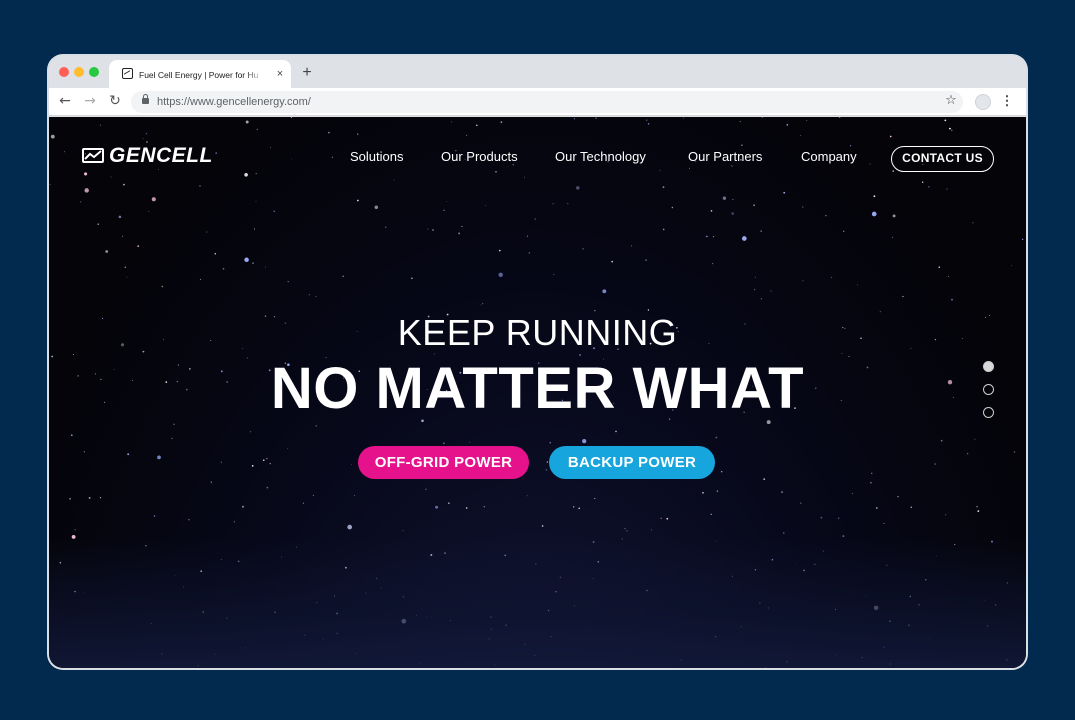 The height and width of the screenshot is (720, 1075). Describe the element at coordinates (951, 101) in the screenshot. I see `bookmark-star-icon: ☆` at that location.